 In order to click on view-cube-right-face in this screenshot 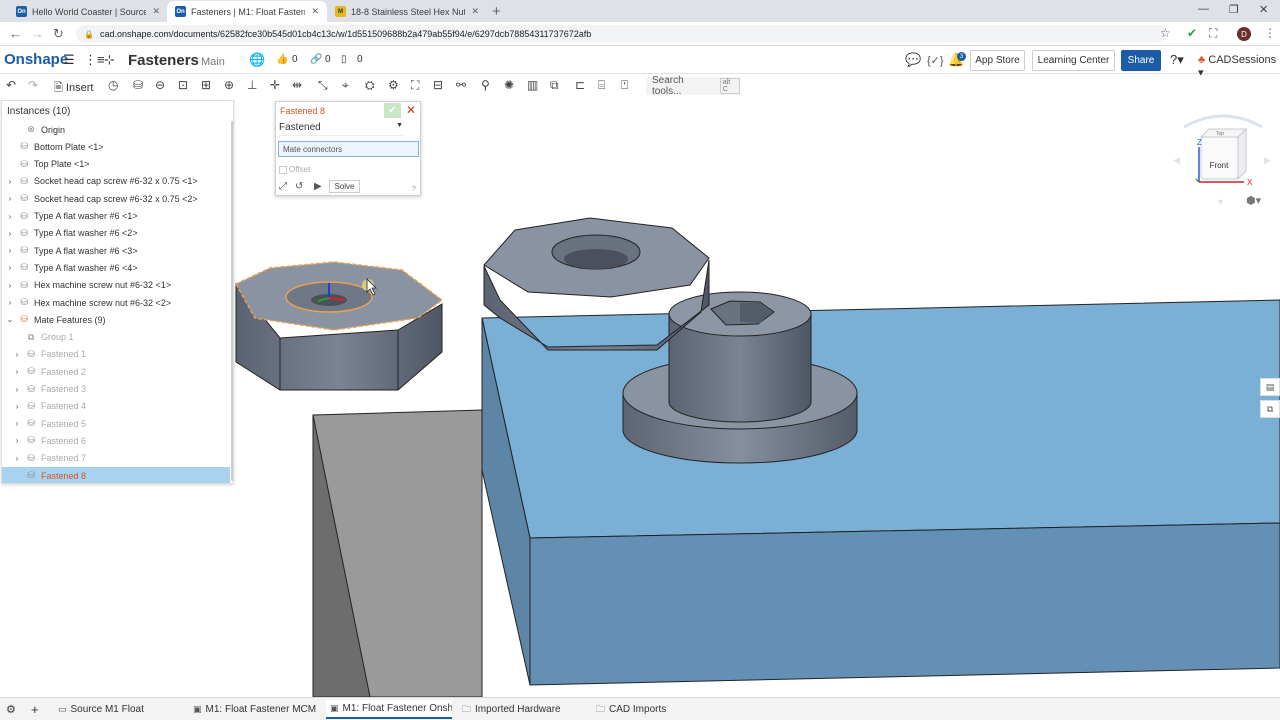, I will do `click(1242, 154)`.